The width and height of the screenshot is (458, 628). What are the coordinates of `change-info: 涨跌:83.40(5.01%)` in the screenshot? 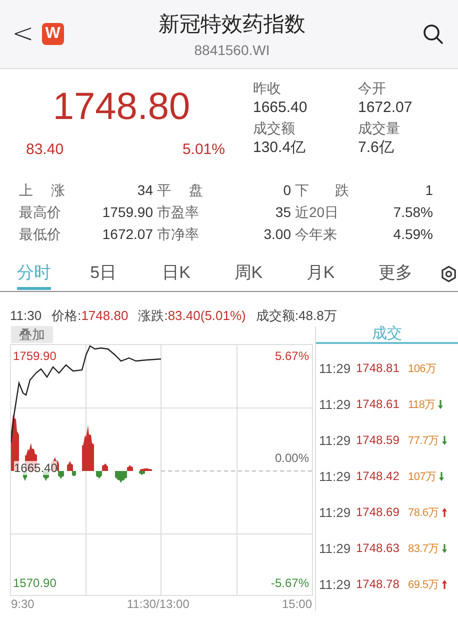 It's located at (192, 316).